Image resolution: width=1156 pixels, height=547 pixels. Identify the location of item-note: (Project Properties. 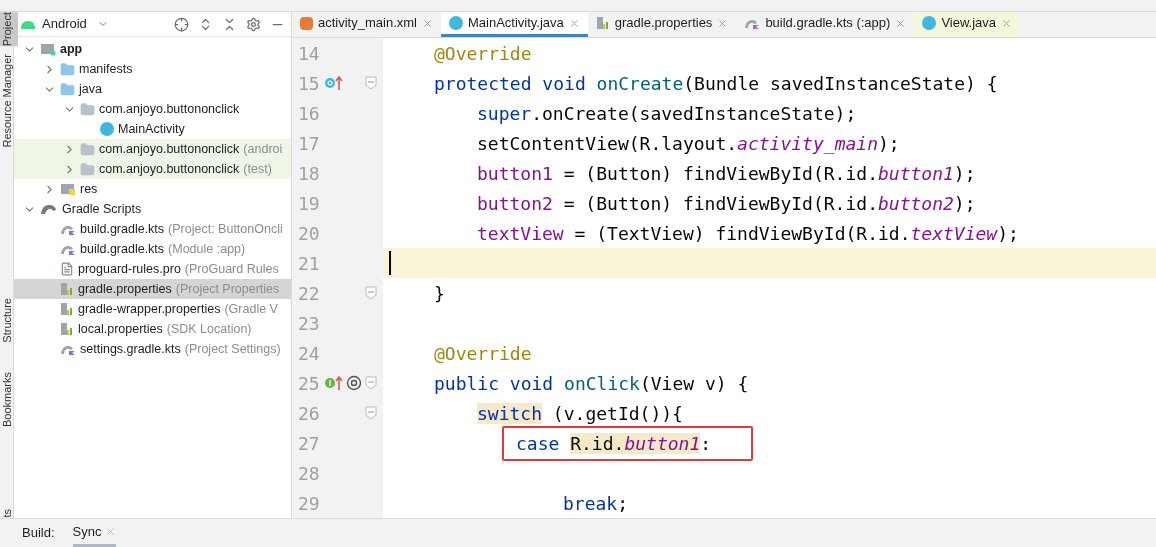
(227, 289).